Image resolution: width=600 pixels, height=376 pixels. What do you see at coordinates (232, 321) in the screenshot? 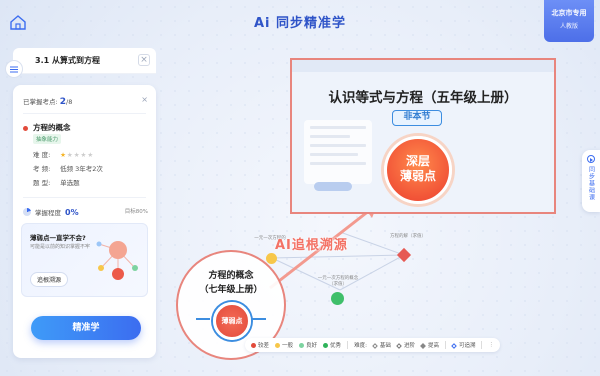
I see `weak-point-dot: 薄弱点` at bounding box center [232, 321].